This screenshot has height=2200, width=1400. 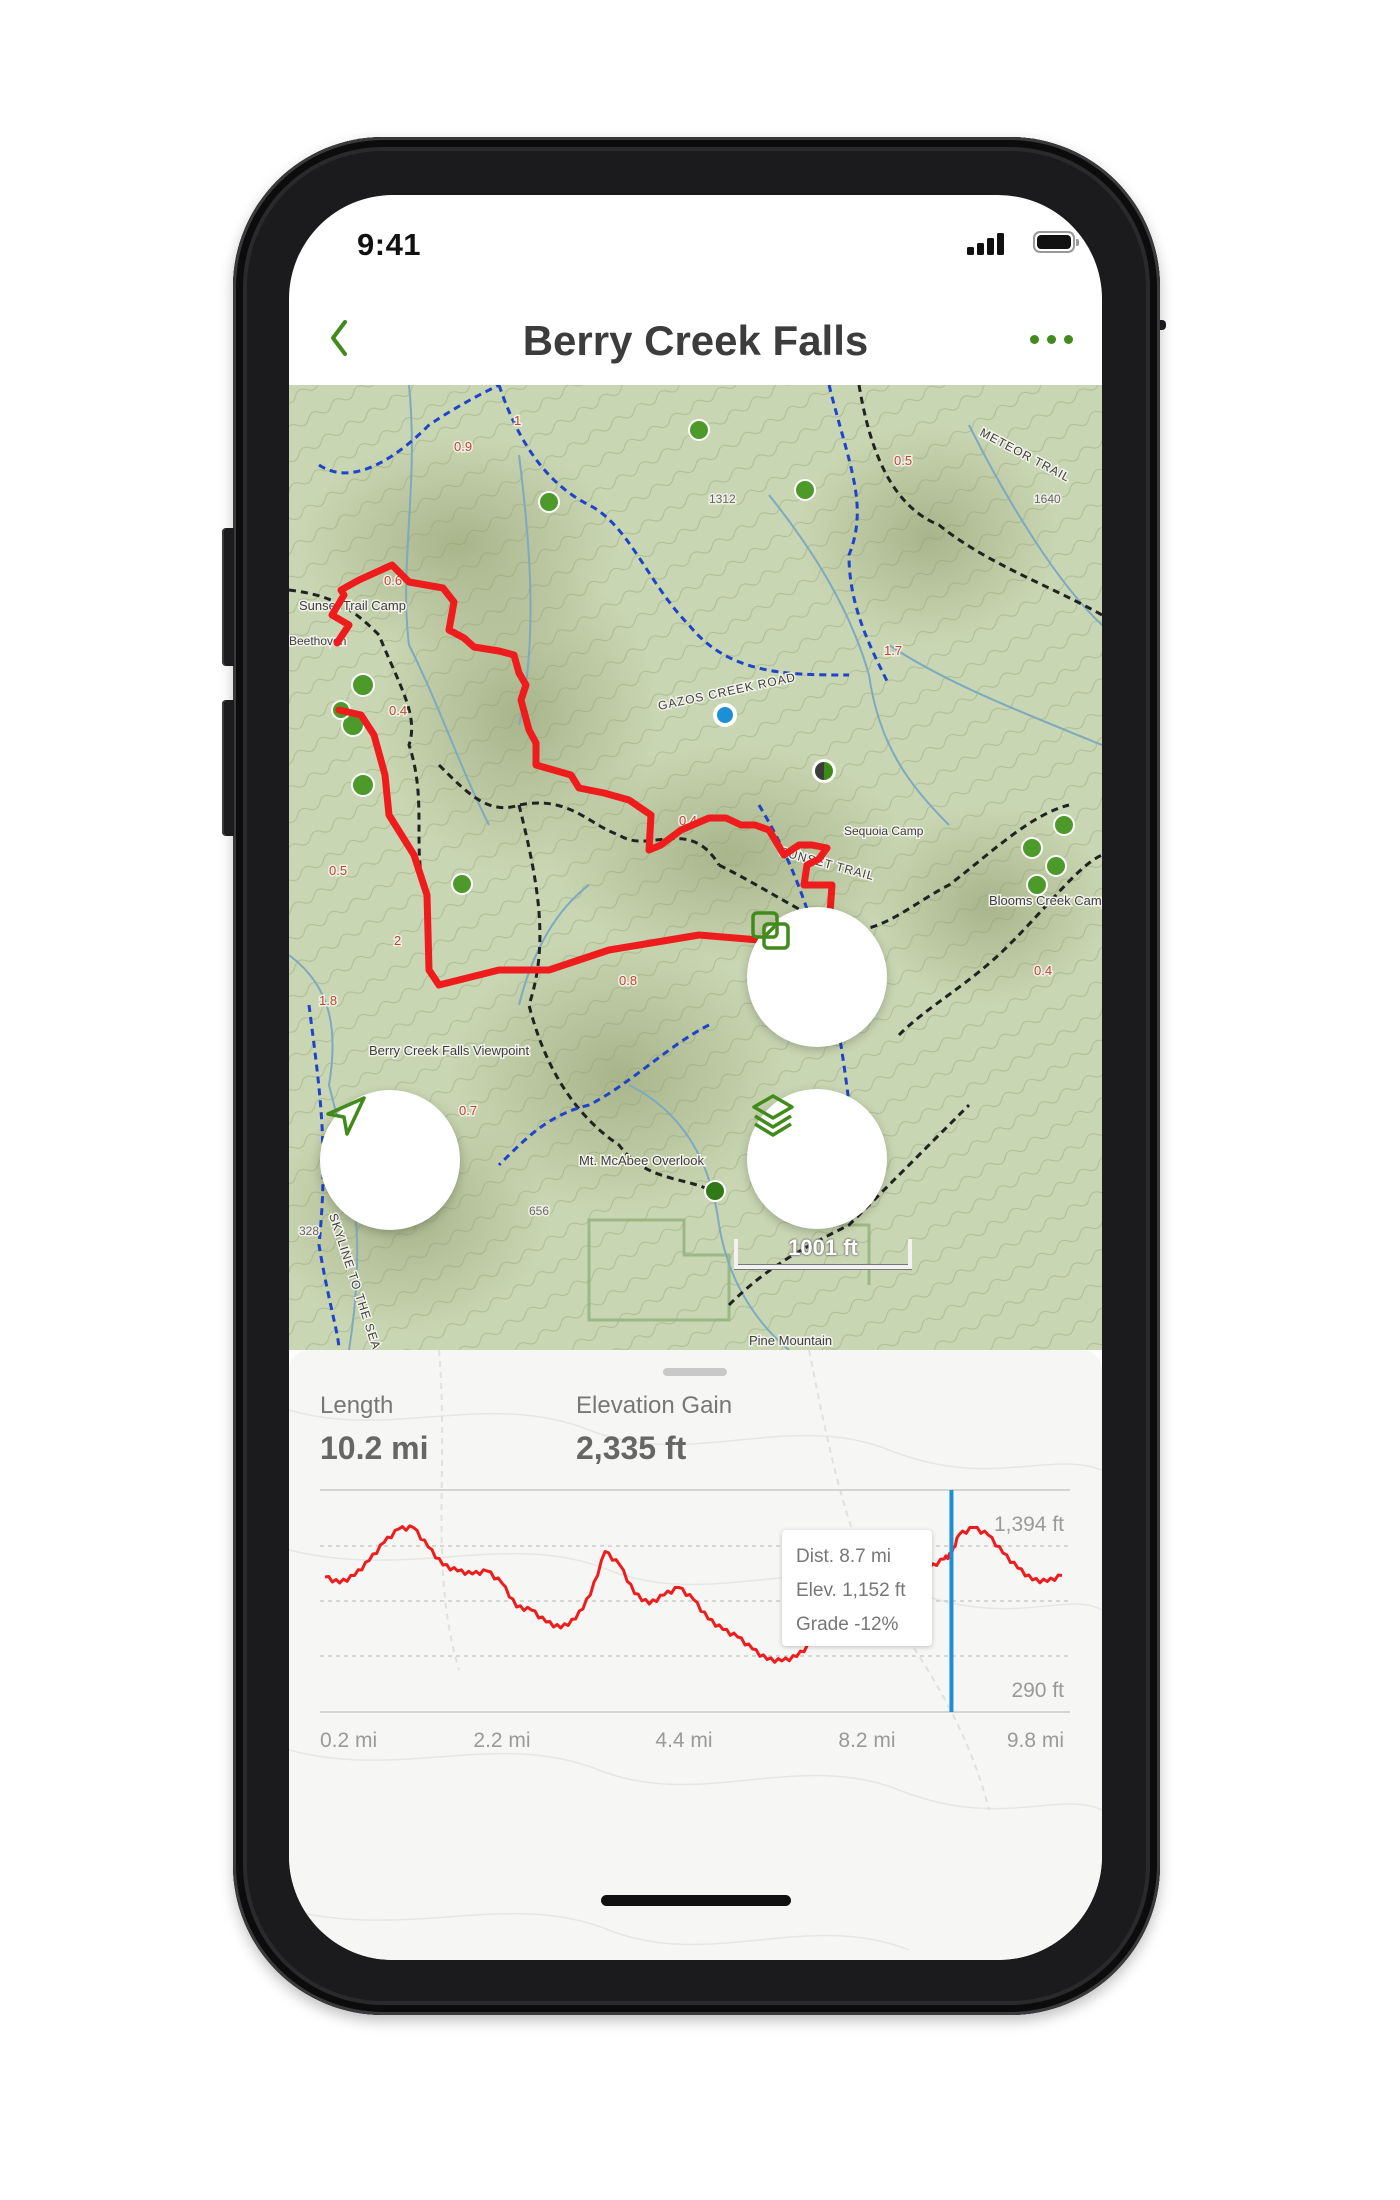 What do you see at coordinates (866, 1740) in the screenshot?
I see `x-tick-label: 8.2 mi` at bounding box center [866, 1740].